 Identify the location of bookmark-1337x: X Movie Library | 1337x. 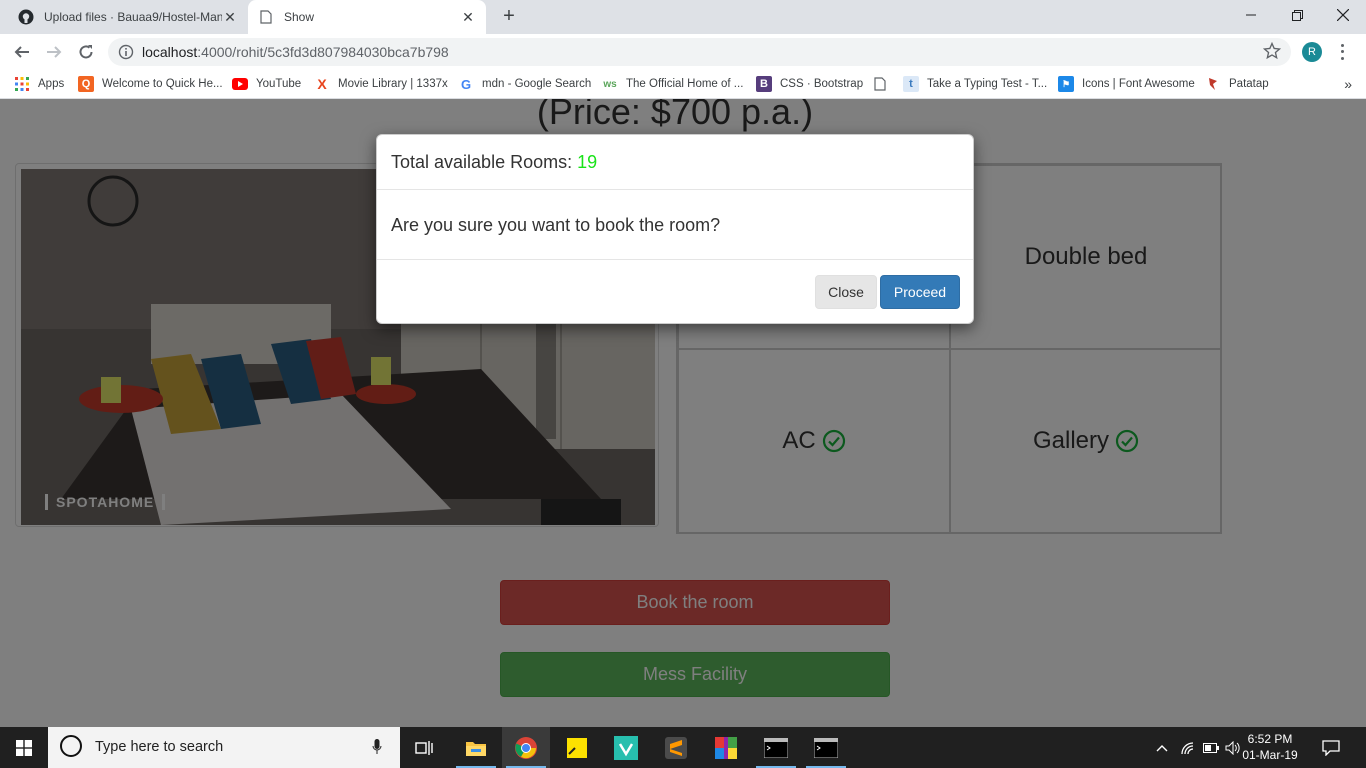
(381, 84).